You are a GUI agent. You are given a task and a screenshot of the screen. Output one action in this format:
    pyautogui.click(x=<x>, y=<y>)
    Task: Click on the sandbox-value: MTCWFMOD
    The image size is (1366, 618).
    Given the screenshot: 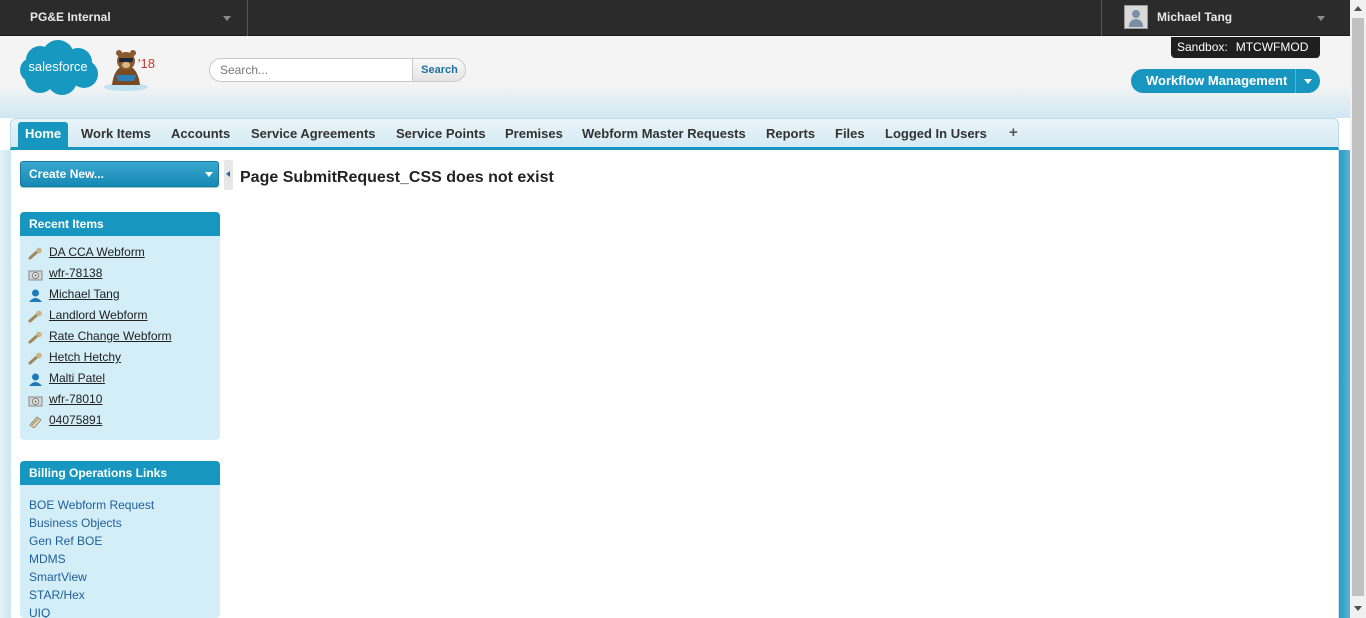 What is the action you would take?
    pyautogui.click(x=1272, y=47)
    